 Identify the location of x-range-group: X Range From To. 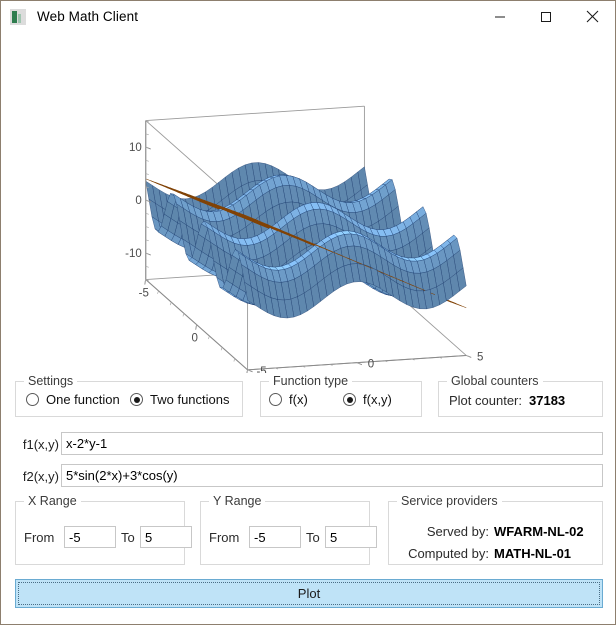
(103, 529).